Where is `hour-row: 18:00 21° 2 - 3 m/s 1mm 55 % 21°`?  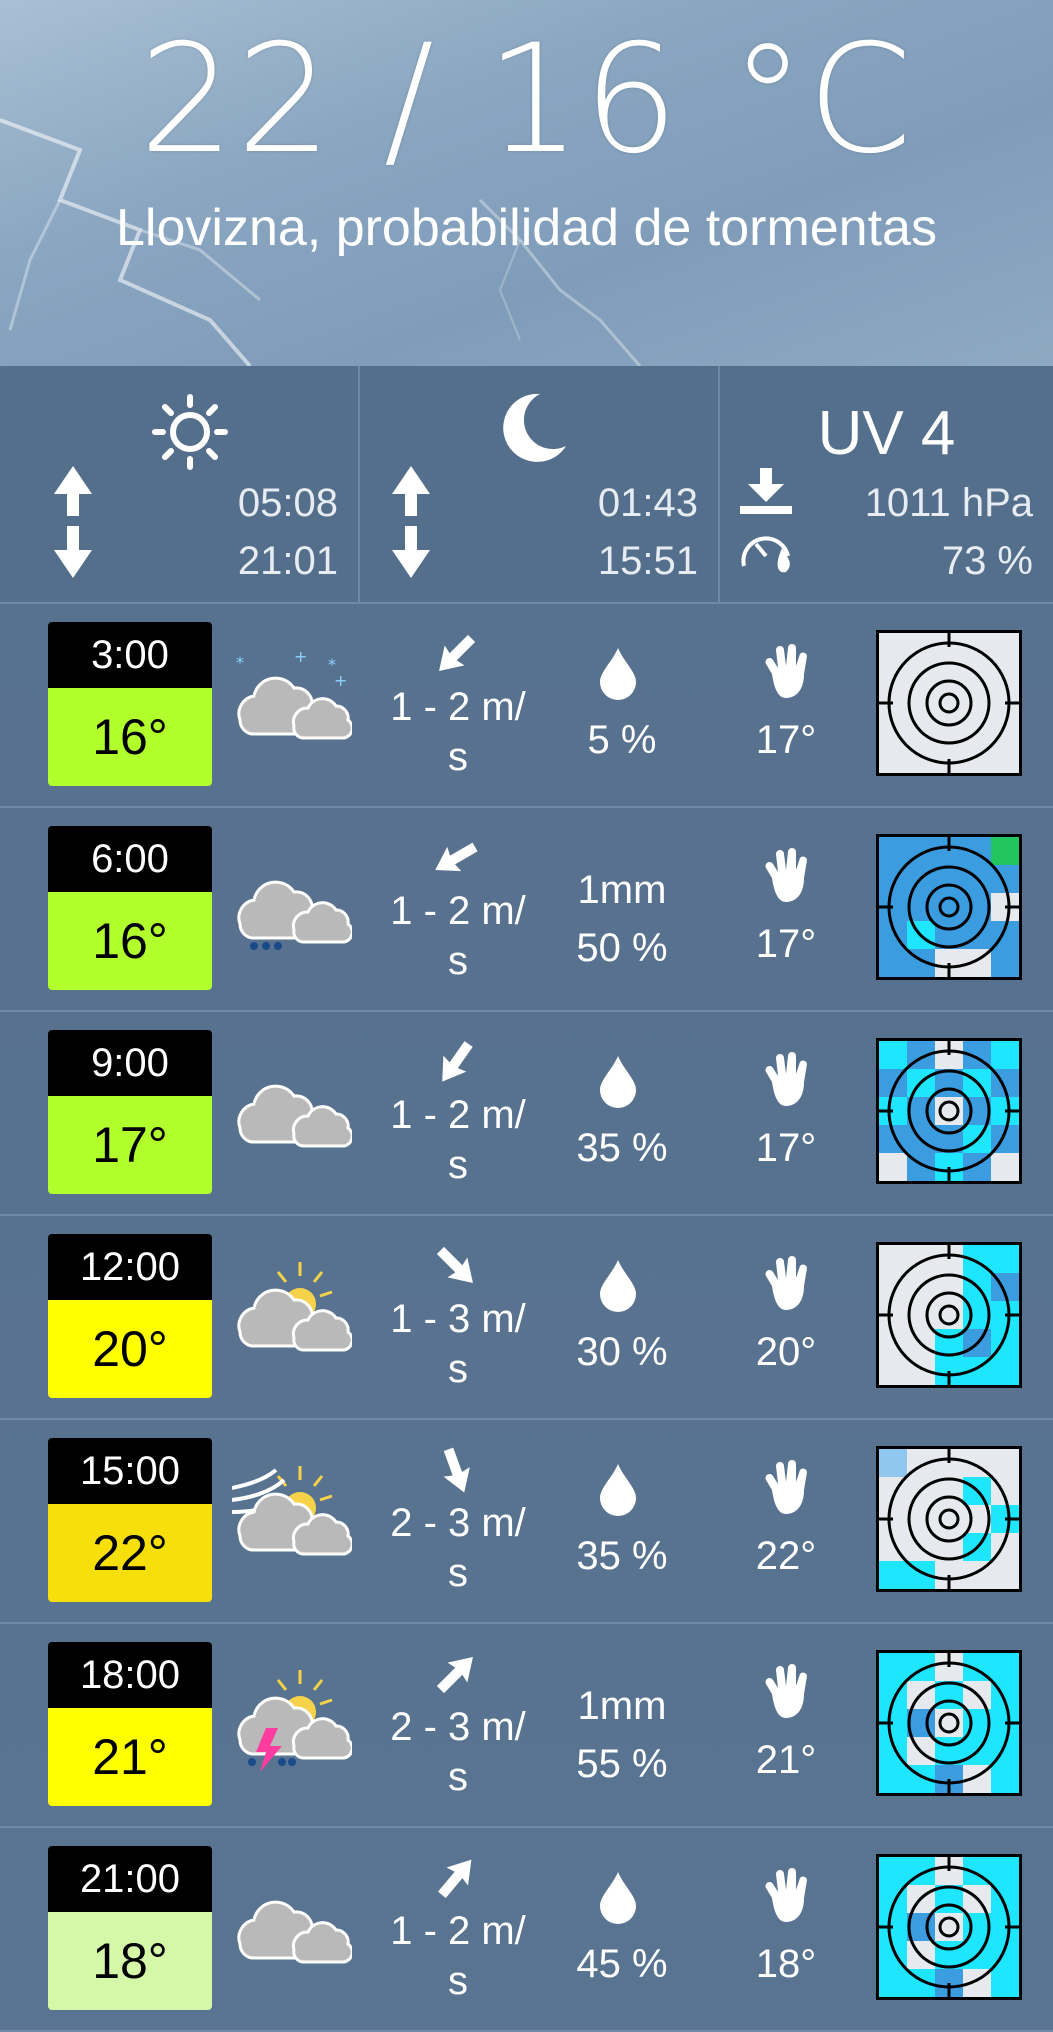
hour-row: 18:00 21° 2 - 3 m/s 1mm 55 % 21° is located at coordinates (526, 1726).